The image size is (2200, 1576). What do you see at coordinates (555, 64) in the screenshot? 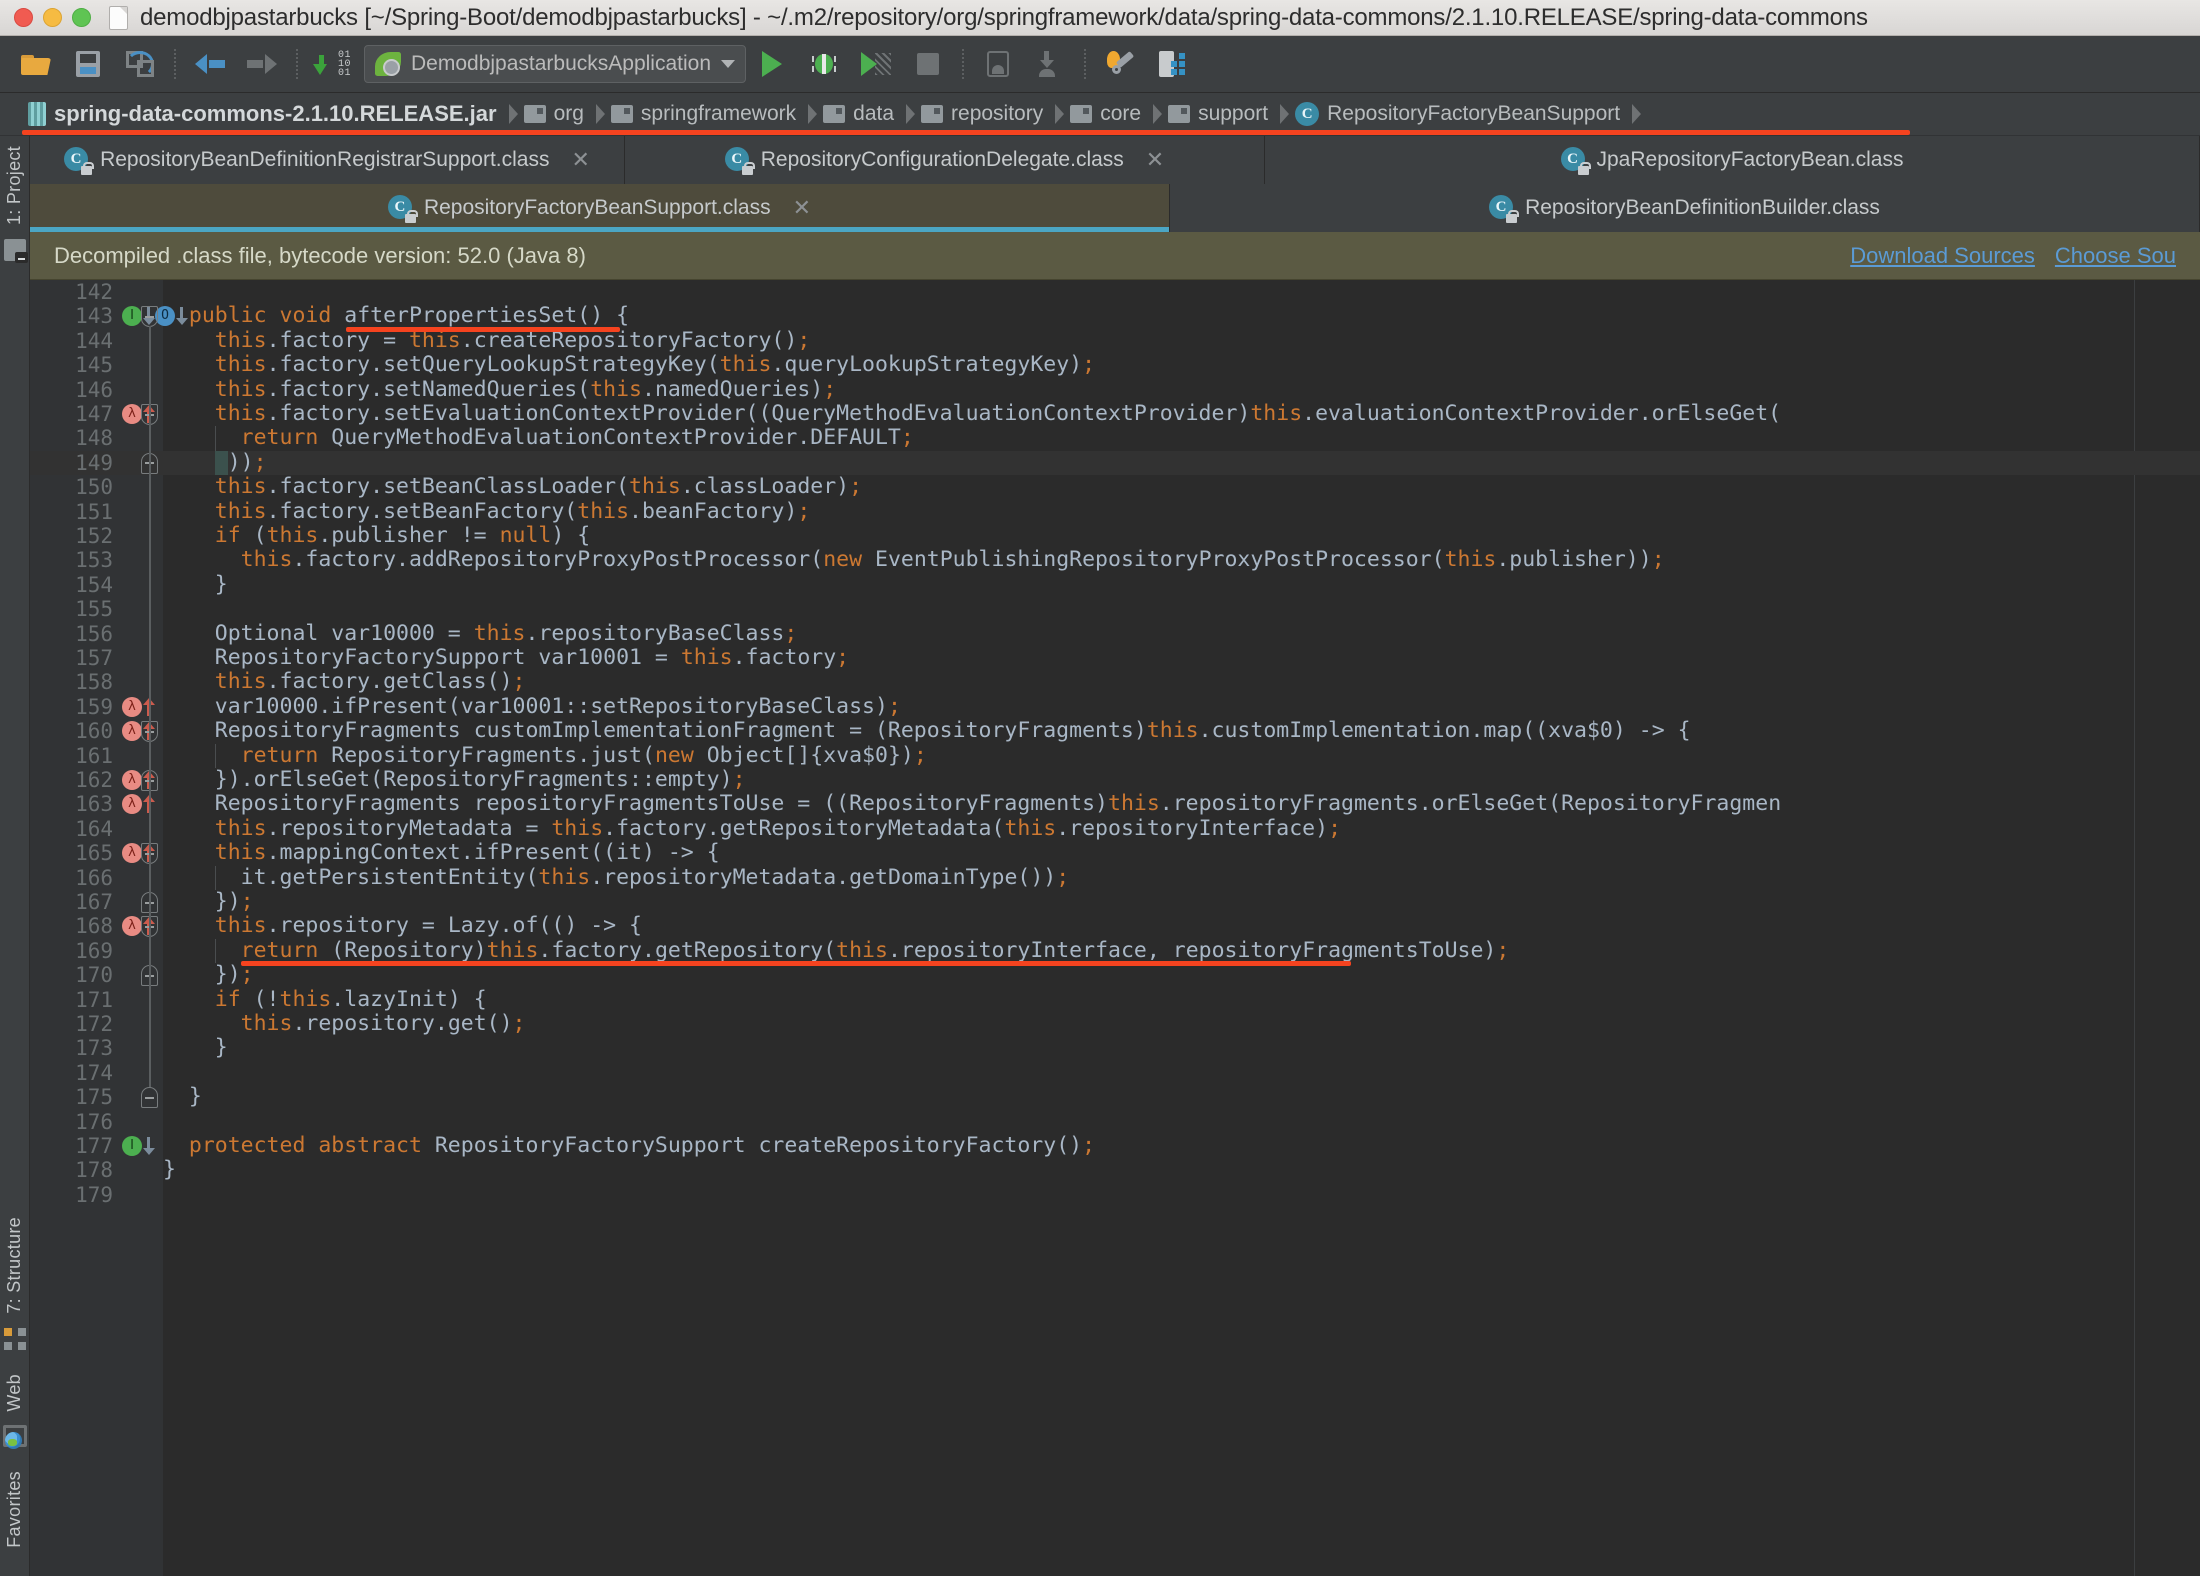
I see `run-configuration-selector: DemodbjpastarbucksApplication` at bounding box center [555, 64].